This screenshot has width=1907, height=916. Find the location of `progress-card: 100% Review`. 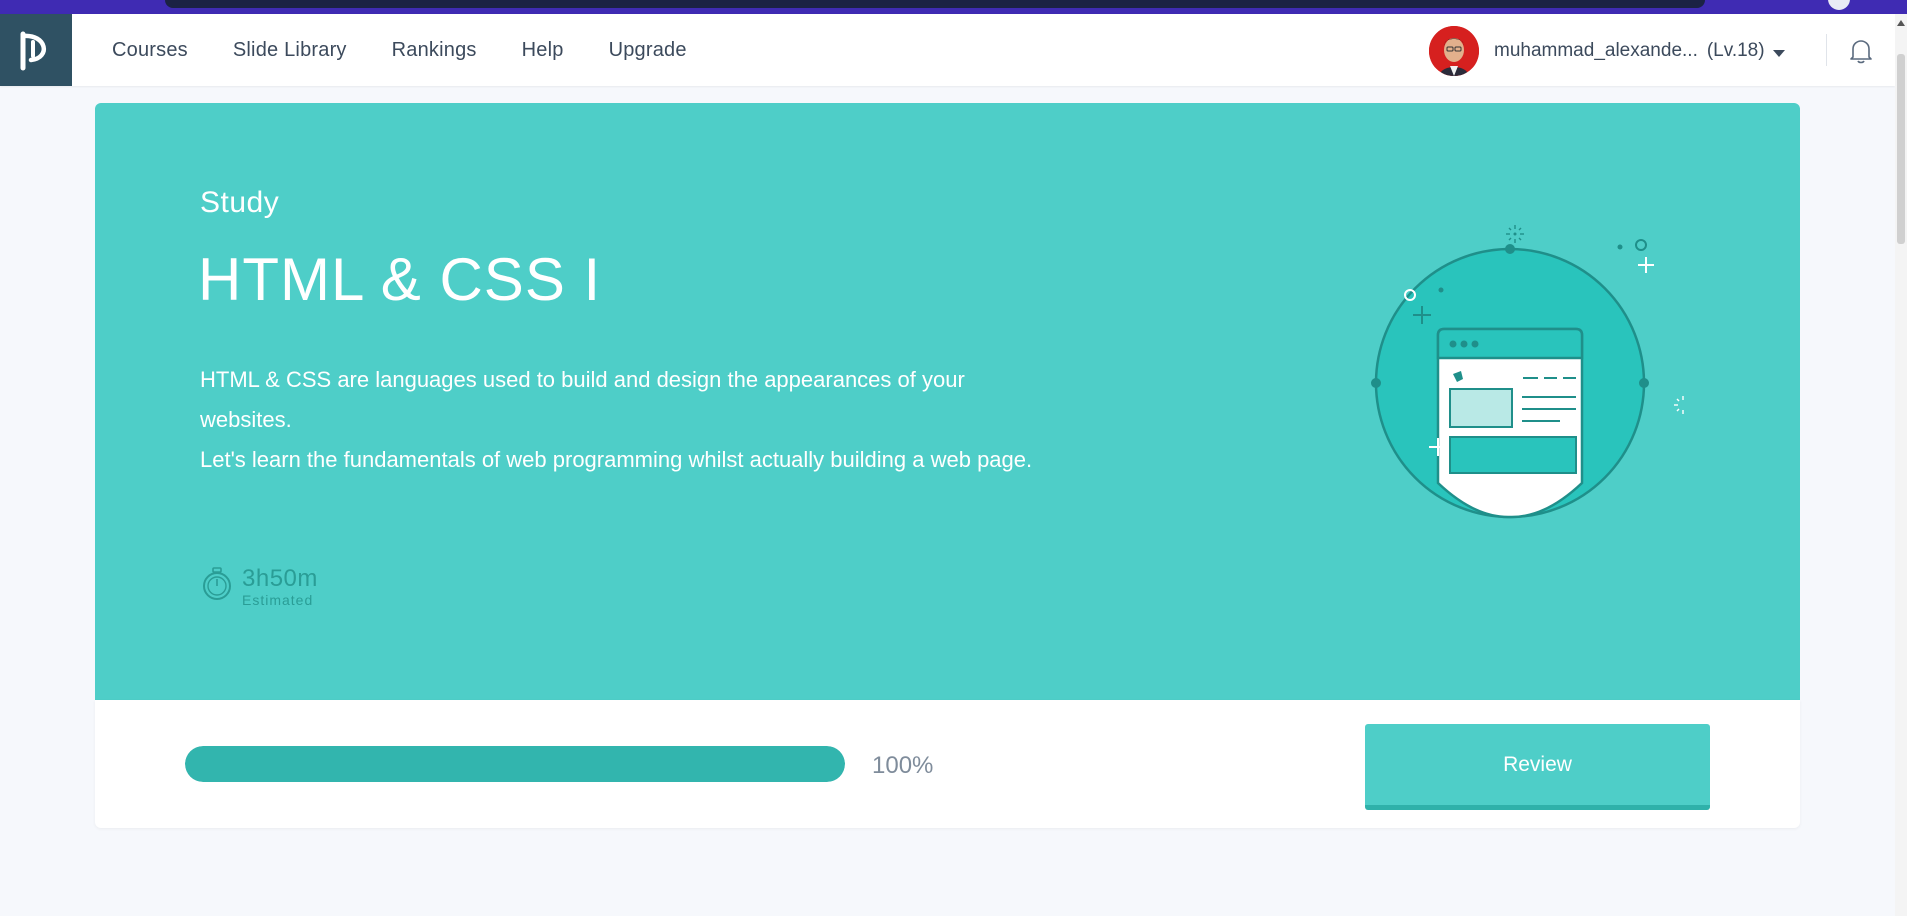

progress-card: 100% Review is located at coordinates (947, 764).